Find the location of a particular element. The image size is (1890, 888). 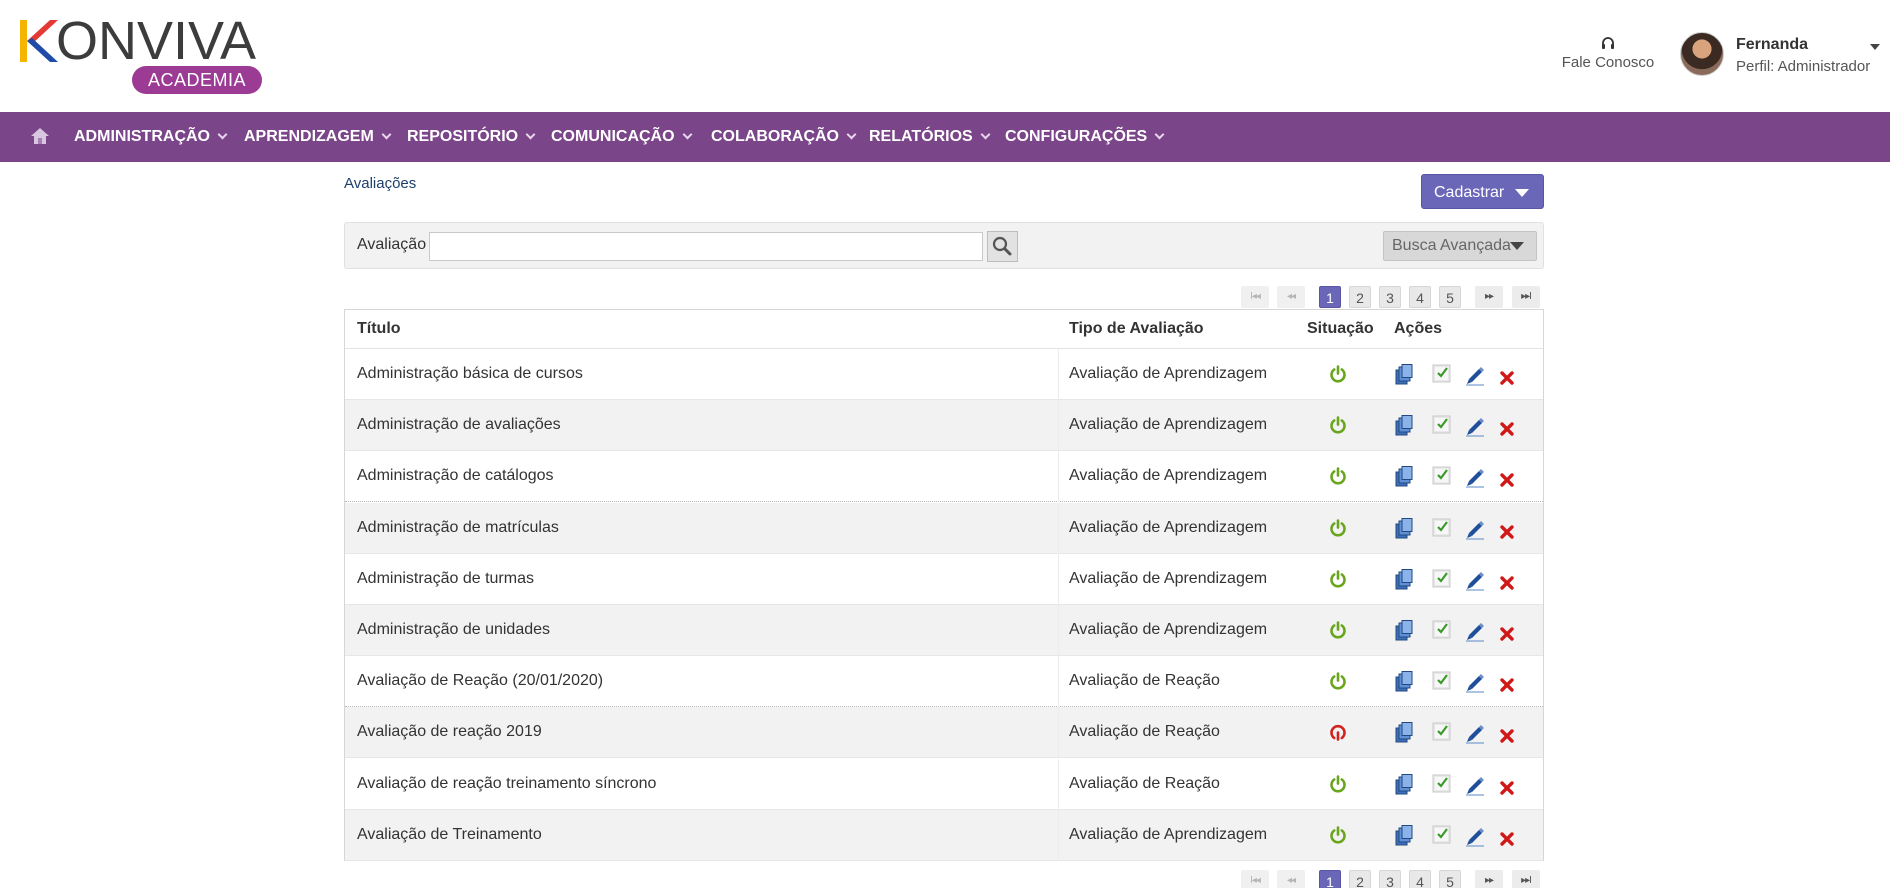

konviva-logo: ONVIVA ACADEMIA is located at coordinates (140, 54).